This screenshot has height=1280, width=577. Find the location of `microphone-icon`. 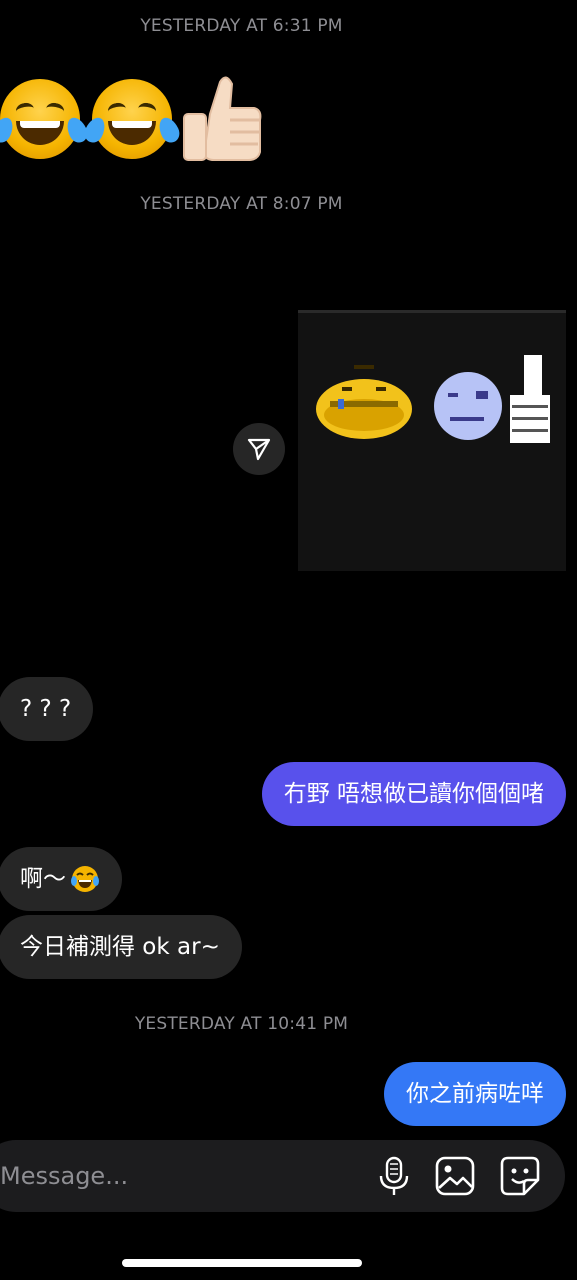

microphone-icon is located at coordinates (394, 1175).